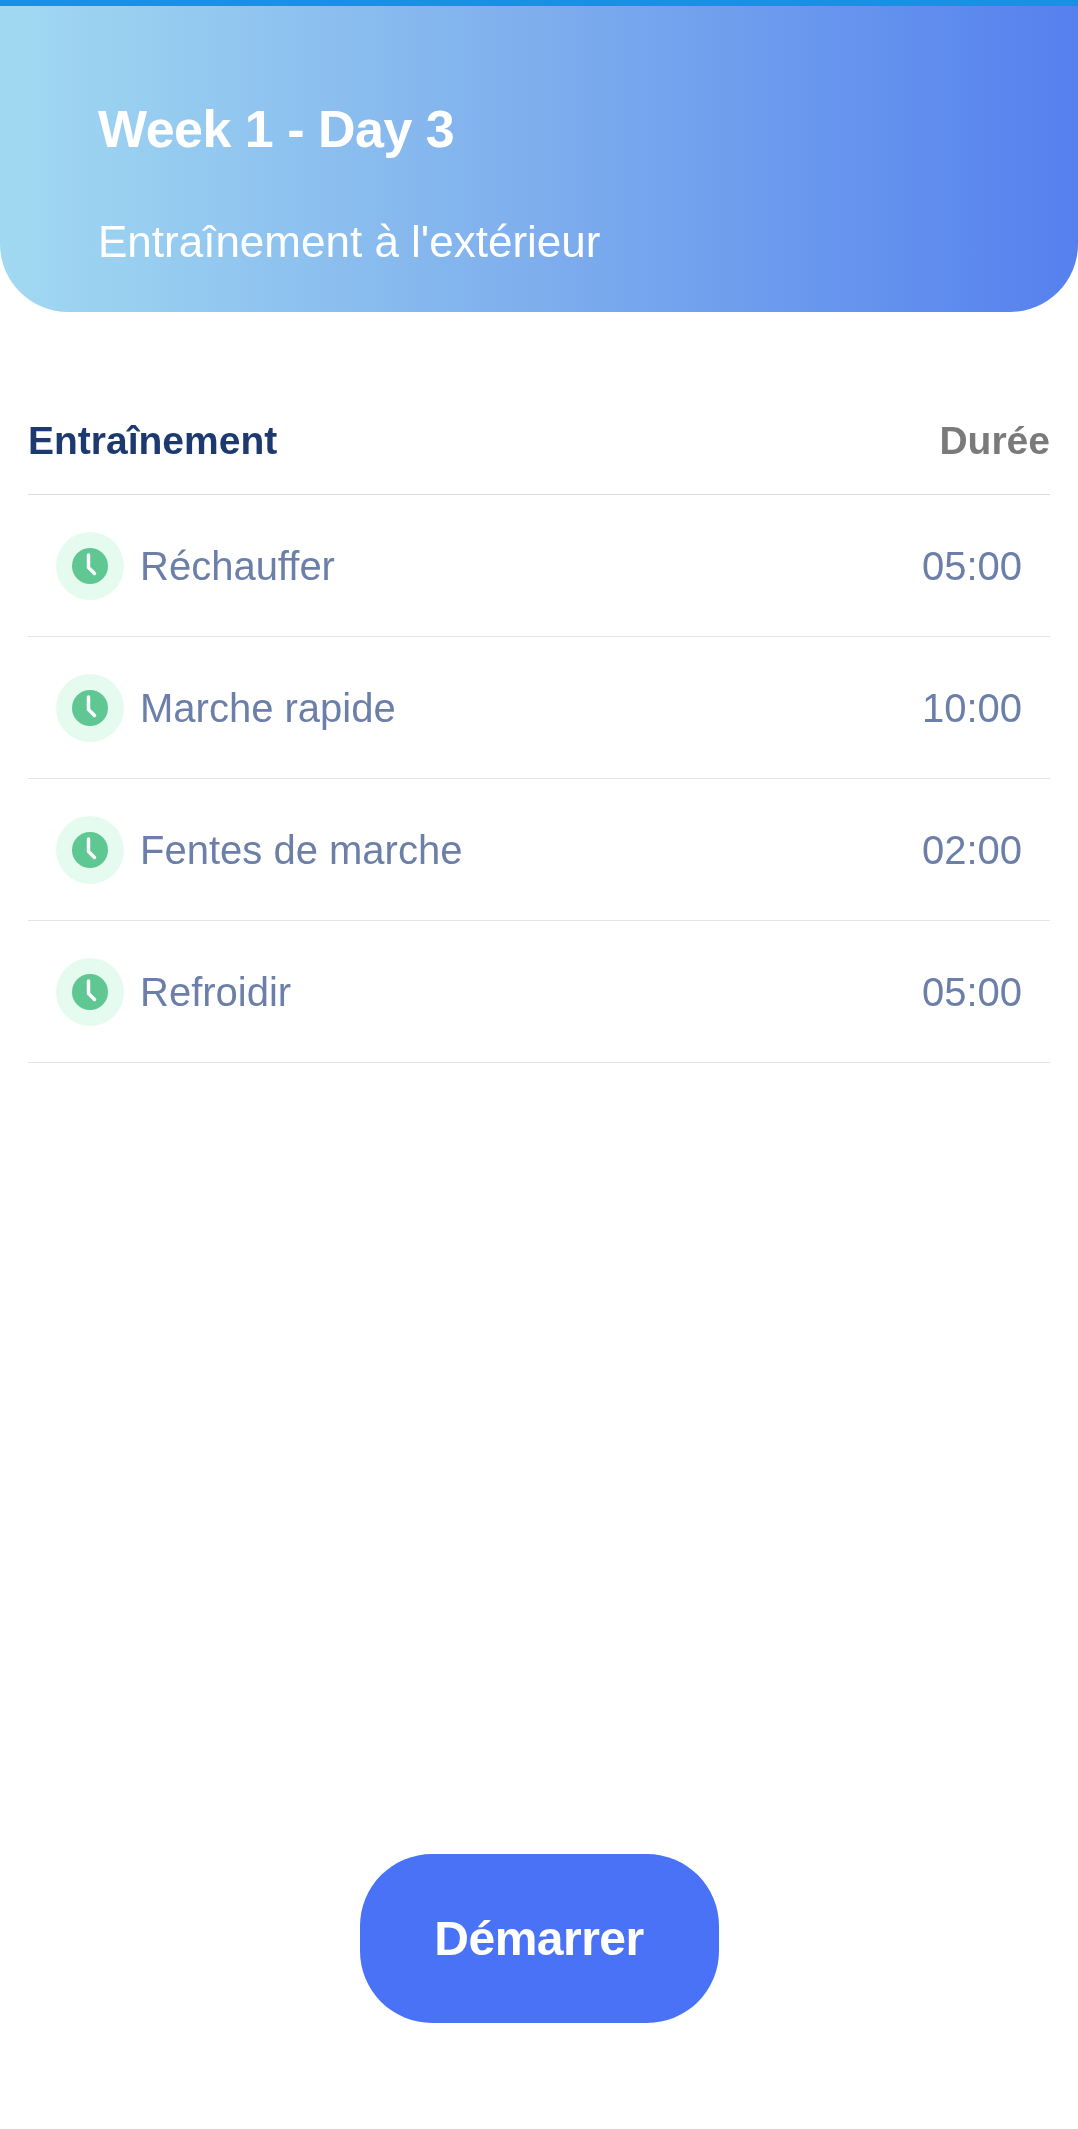  What do you see at coordinates (301, 850) in the screenshot?
I see `exercise-name: Fentes de marche` at bounding box center [301, 850].